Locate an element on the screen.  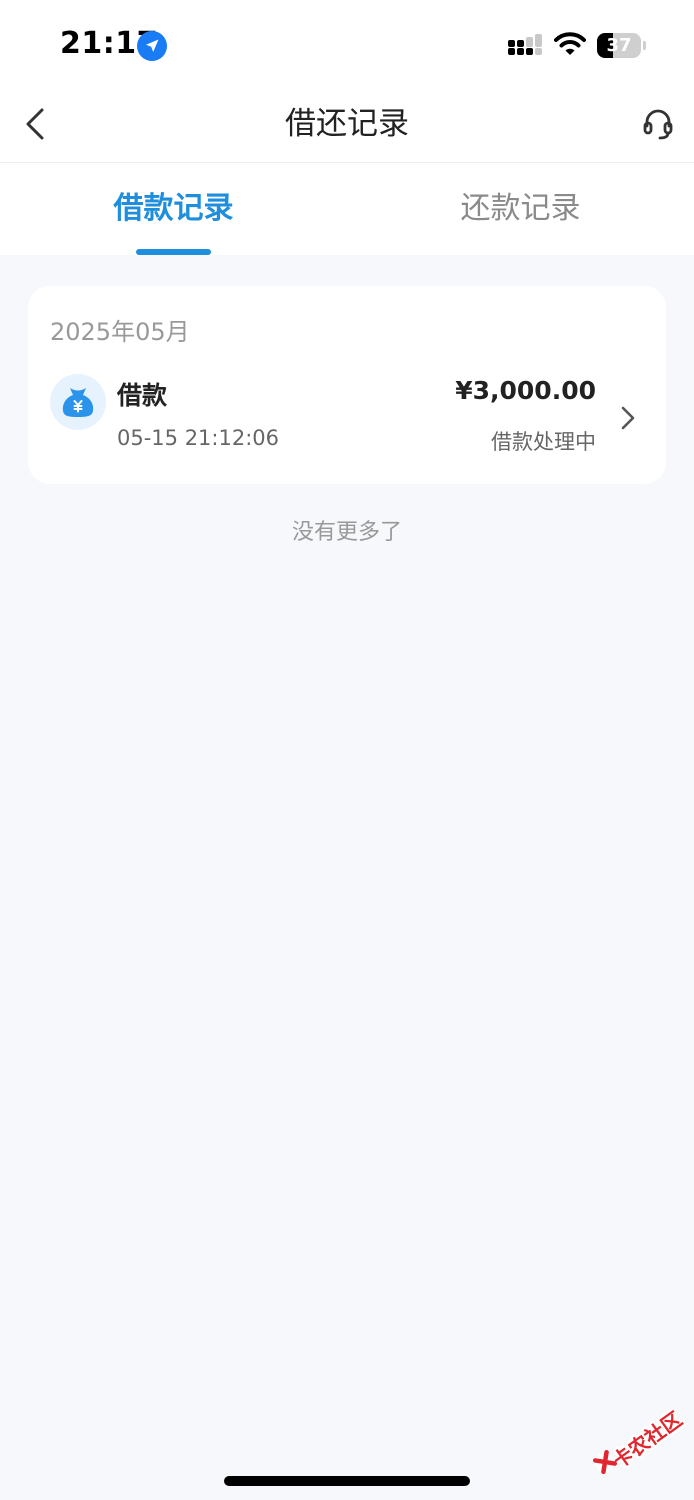
wifi-icon is located at coordinates (570, 43).